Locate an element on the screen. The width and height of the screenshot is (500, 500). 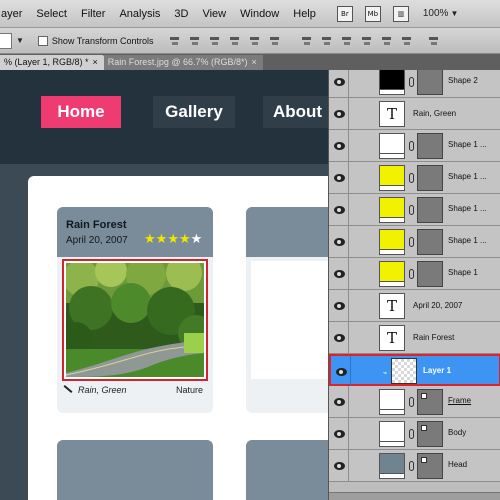
pen-icon is located at coordinates (68, 389).